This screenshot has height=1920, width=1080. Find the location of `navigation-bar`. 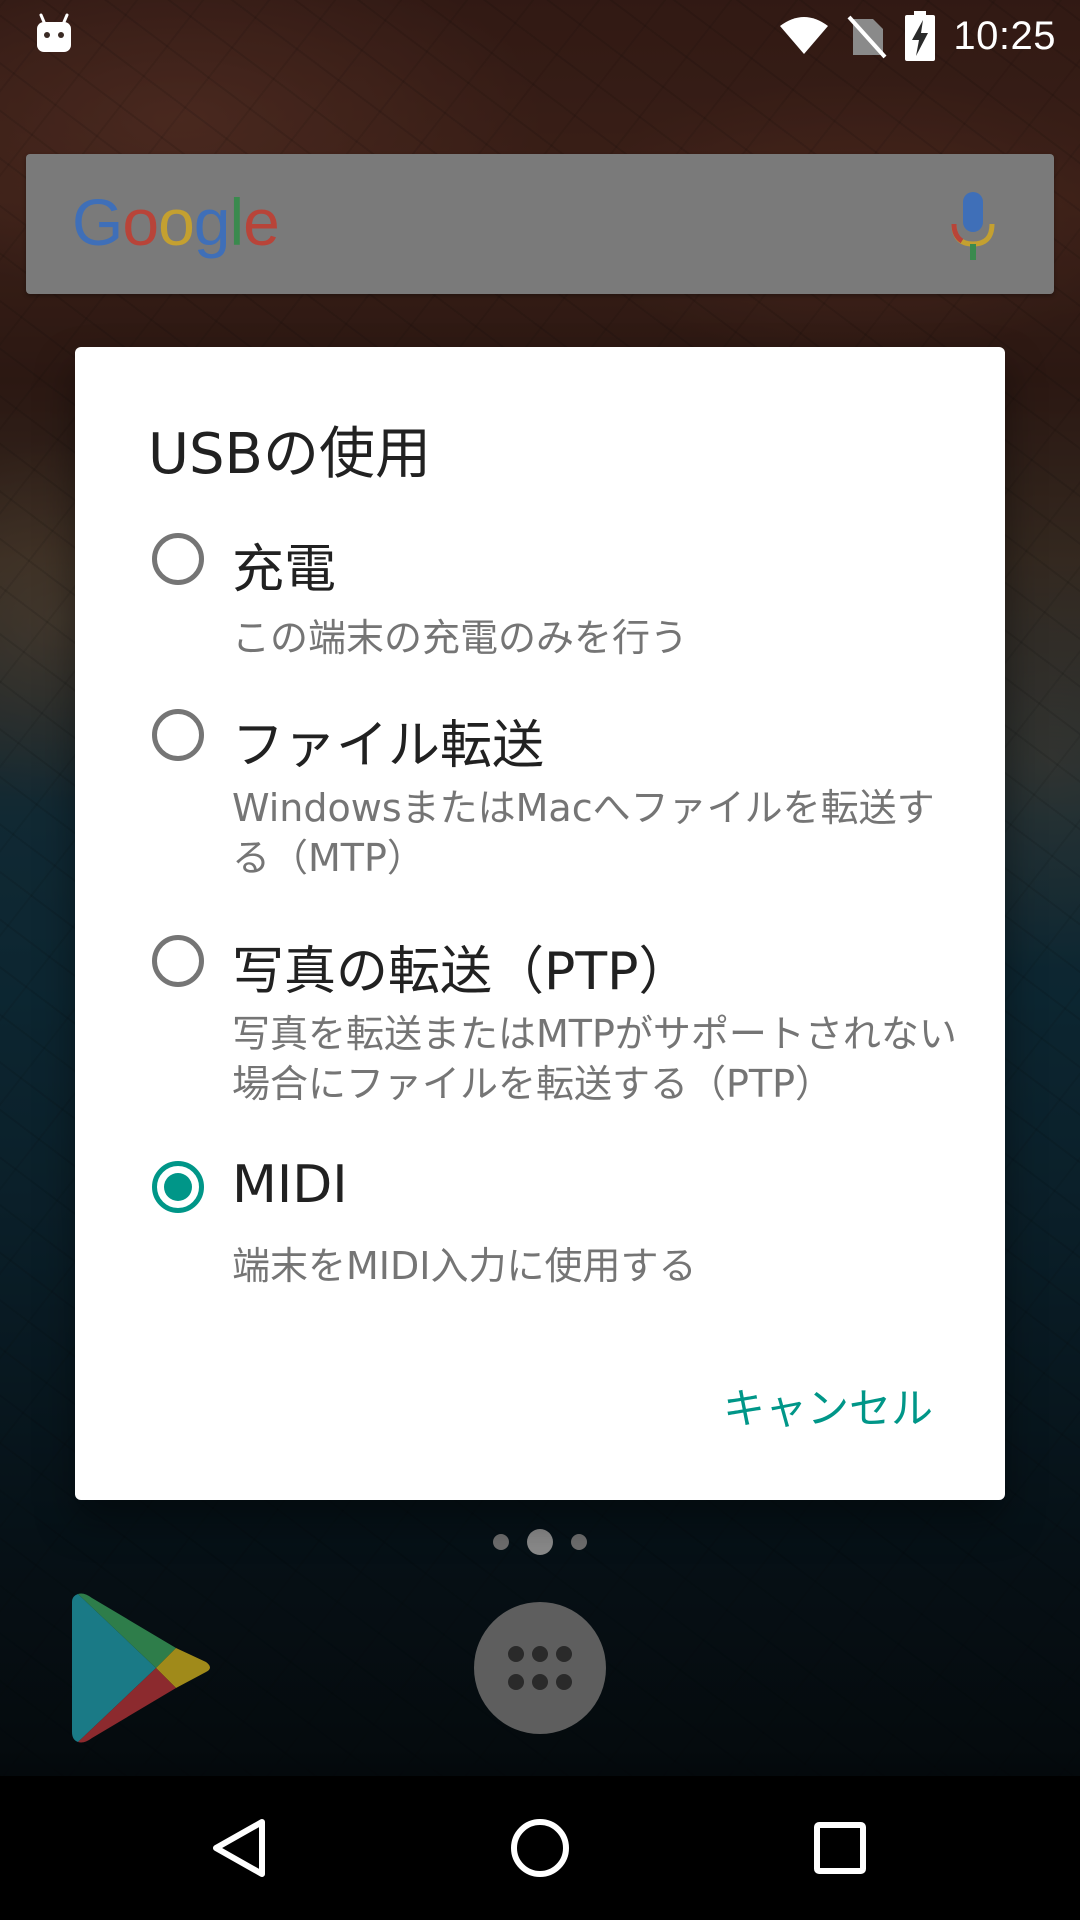

navigation-bar is located at coordinates (540, 1848).